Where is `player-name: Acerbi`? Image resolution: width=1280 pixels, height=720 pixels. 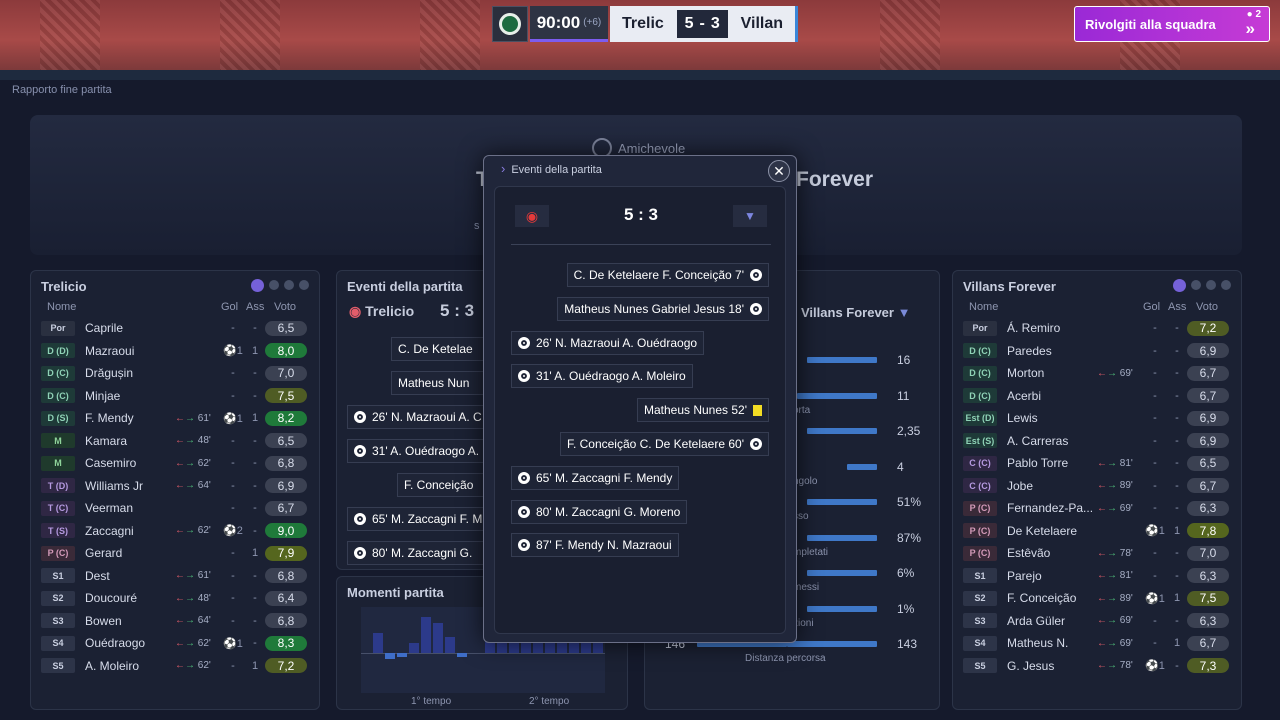
player-name: Acerbi is located at coordinates (1024, 395).